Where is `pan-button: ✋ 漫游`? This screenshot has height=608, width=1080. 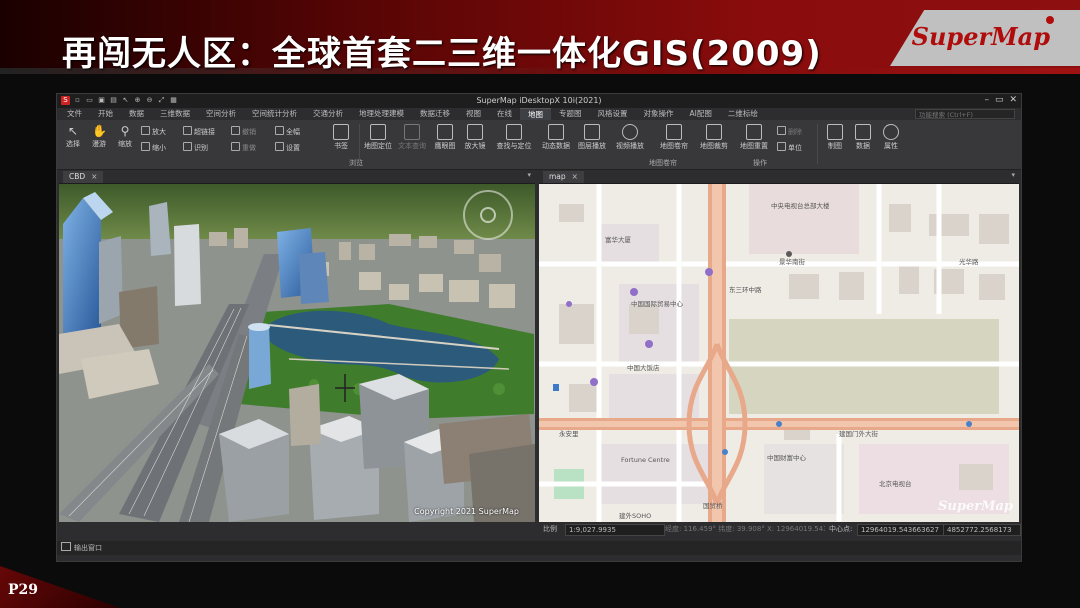
pan-button: ✋ 漫游 is located at coordinates (99, 135).